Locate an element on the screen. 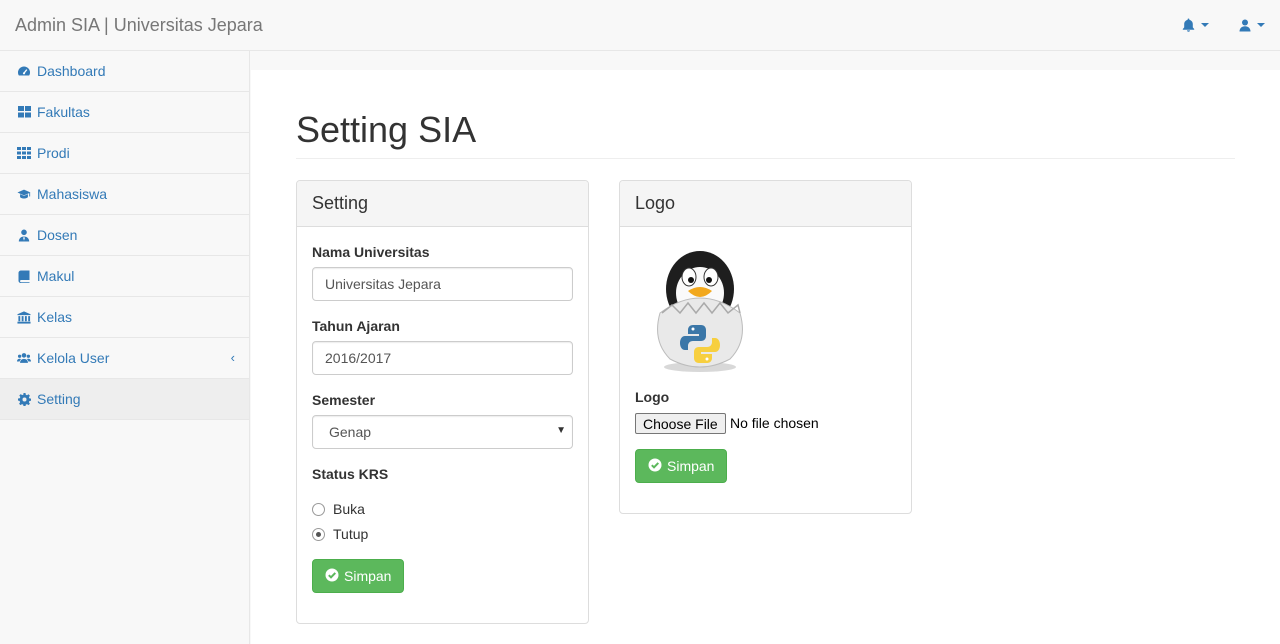 This screenshot has height=644, width=1280. users-icon is located at coordinates (24, 358).